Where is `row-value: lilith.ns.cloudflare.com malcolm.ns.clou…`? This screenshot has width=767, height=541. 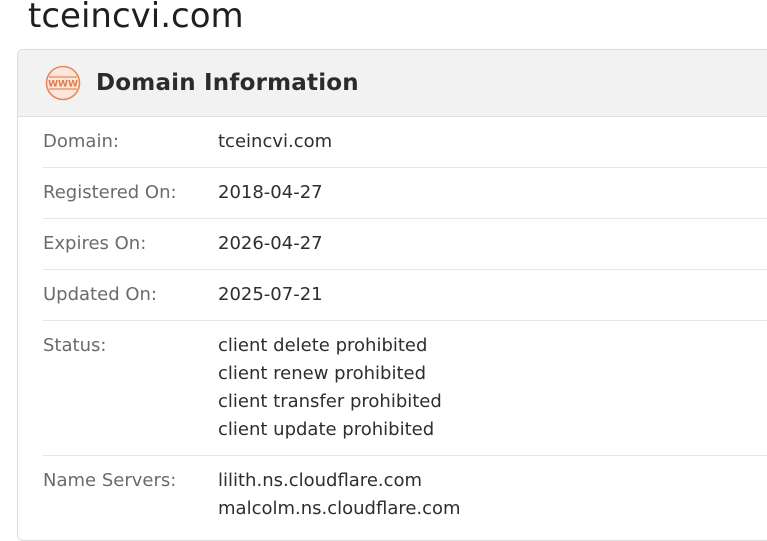
row-value: lilith.ns.cloudflare.com malcolm.ns.clou… is located at coordinates (339, 495).